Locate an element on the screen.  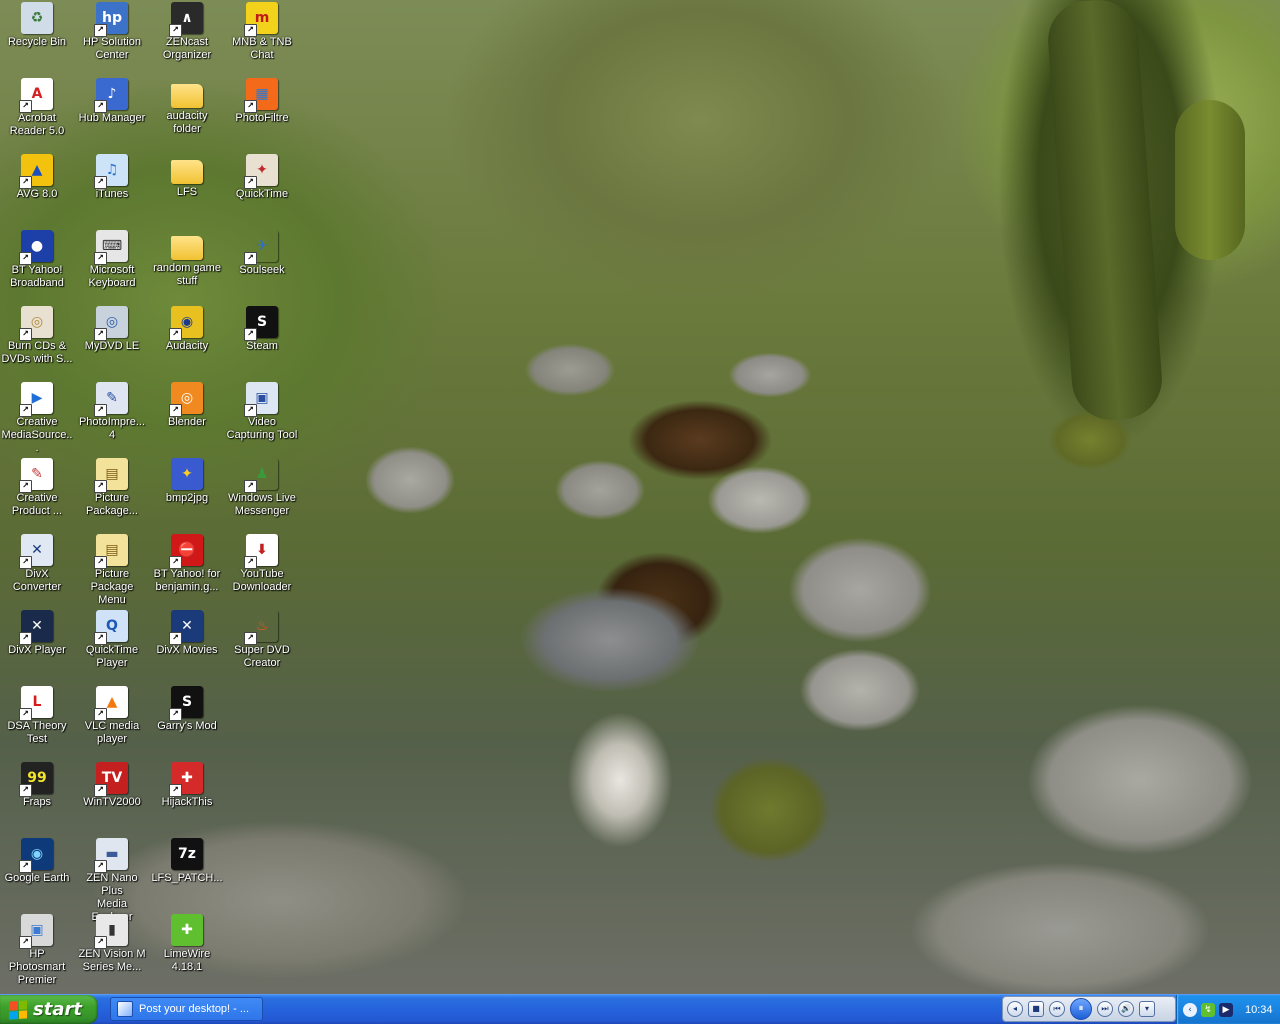
desktop-icon: L ↗ DSA Theory Test is located at coordinates (37, 722).